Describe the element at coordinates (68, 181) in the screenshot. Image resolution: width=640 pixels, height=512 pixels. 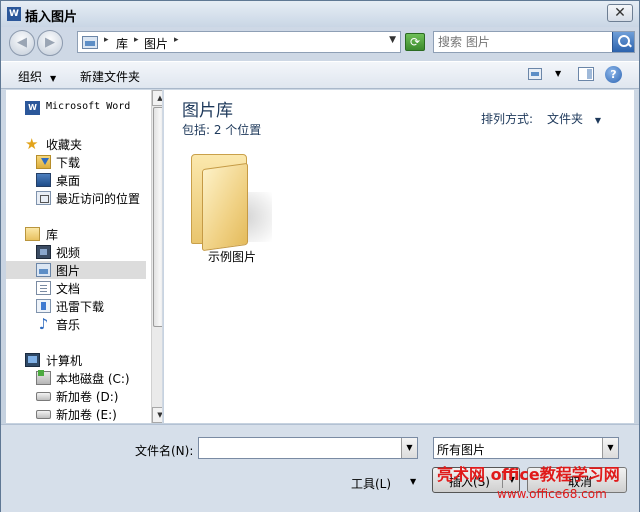
I see `sidebar-item-label: 桌面` at that location.